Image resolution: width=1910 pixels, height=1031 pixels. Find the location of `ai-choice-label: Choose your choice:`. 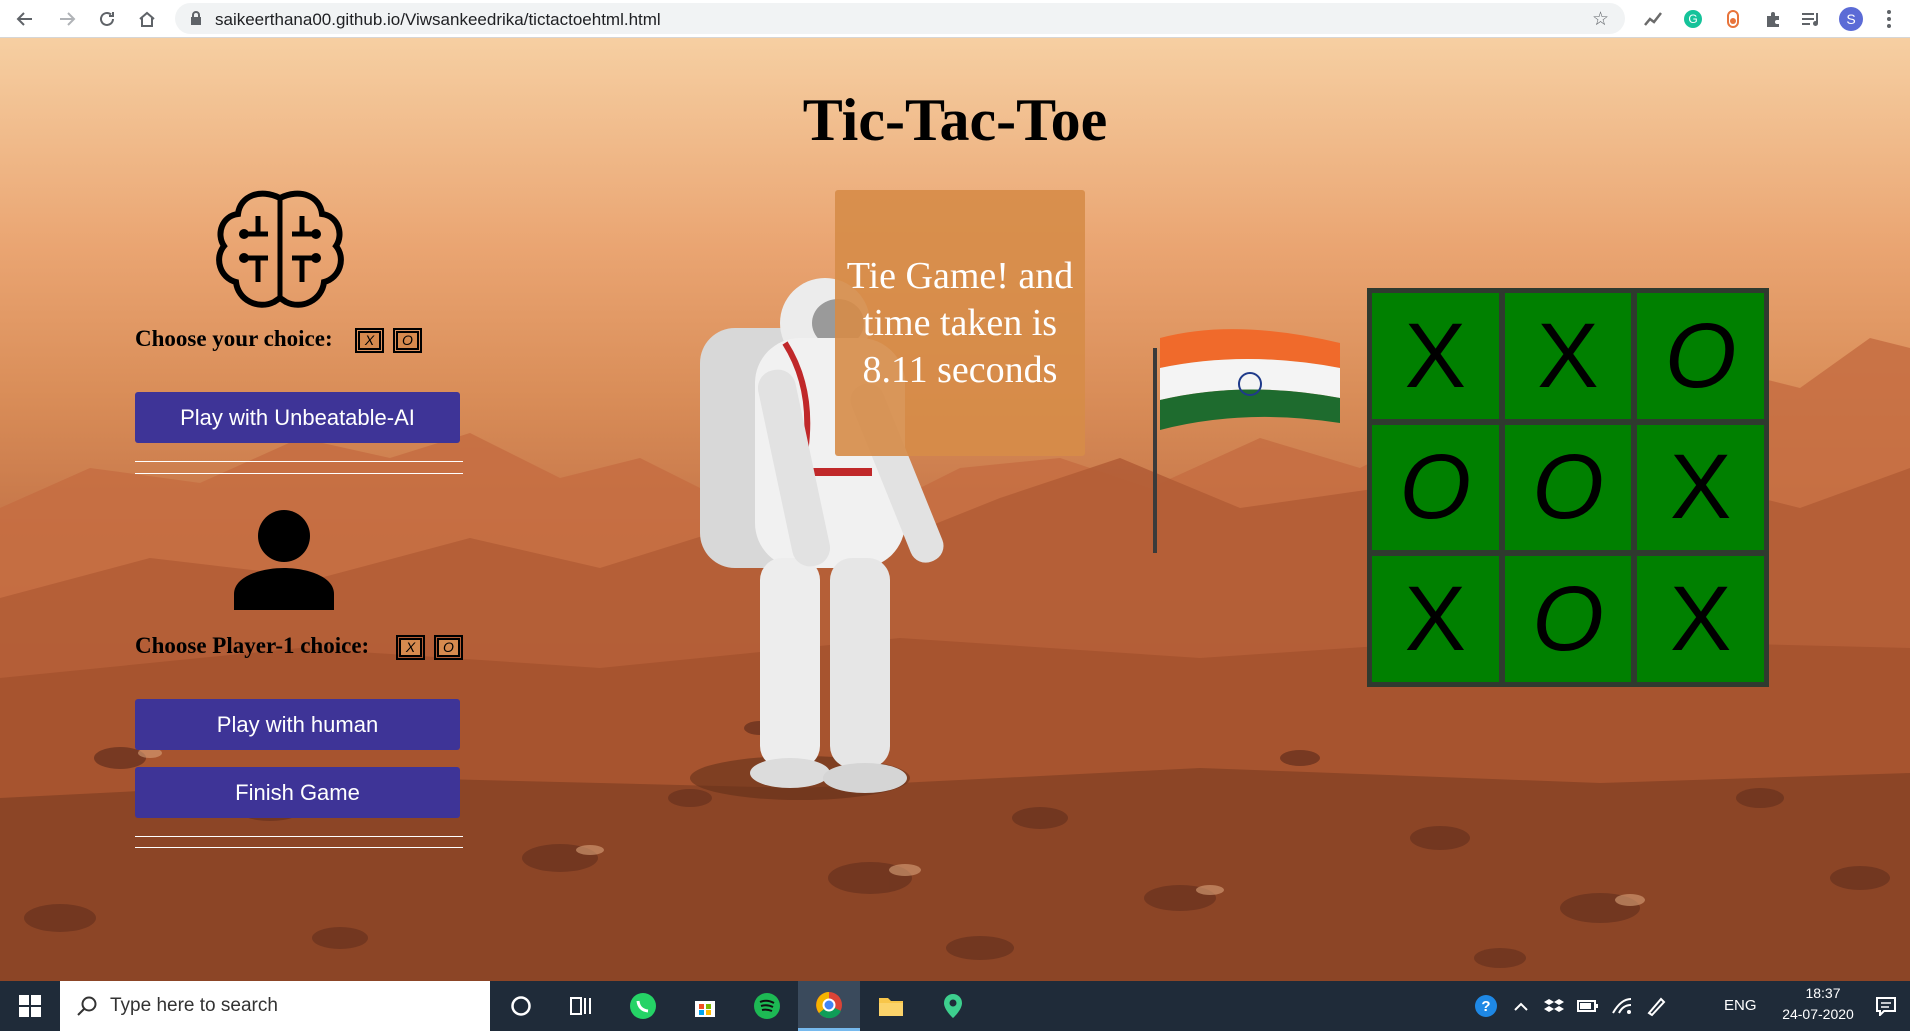

ai-choice-label: Choose your choice: is located at coordinates (234, 338).